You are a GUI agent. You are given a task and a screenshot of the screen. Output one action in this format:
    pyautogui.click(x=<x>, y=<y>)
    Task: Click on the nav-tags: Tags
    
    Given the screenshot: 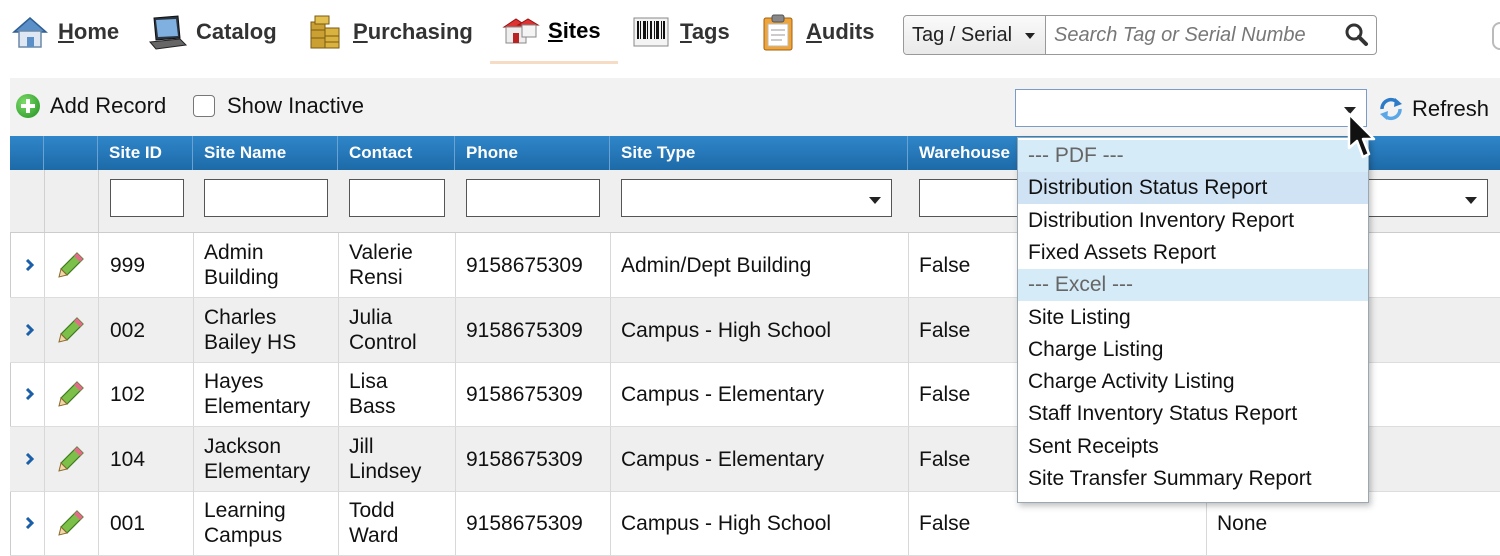 What is the action you would take?
    pyautogui.click(x=681, y=32)
    